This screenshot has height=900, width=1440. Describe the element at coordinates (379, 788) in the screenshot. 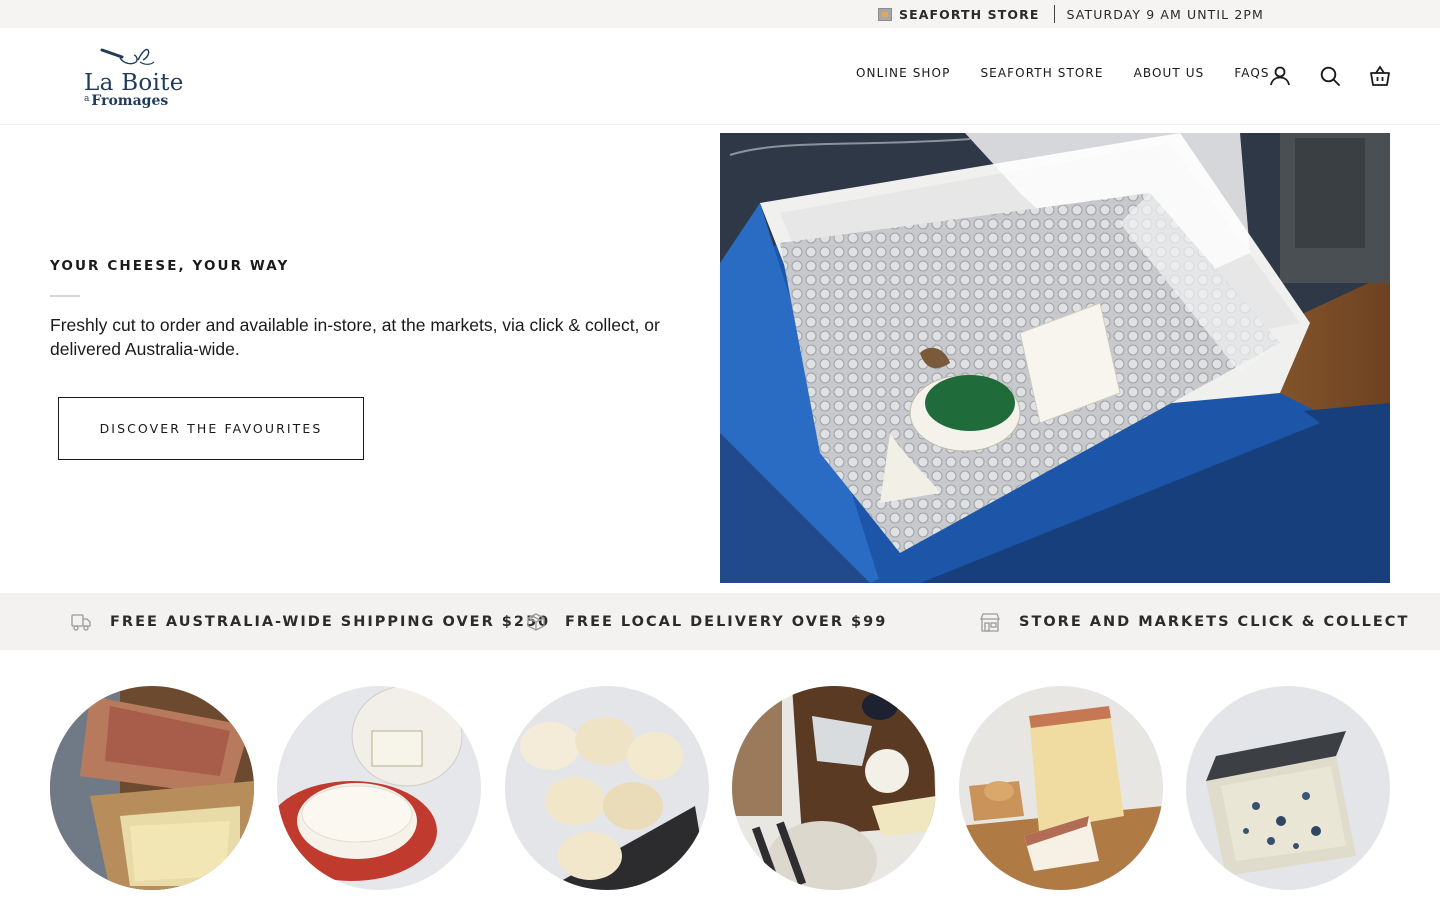

I see `collection-saint-just` at that location.